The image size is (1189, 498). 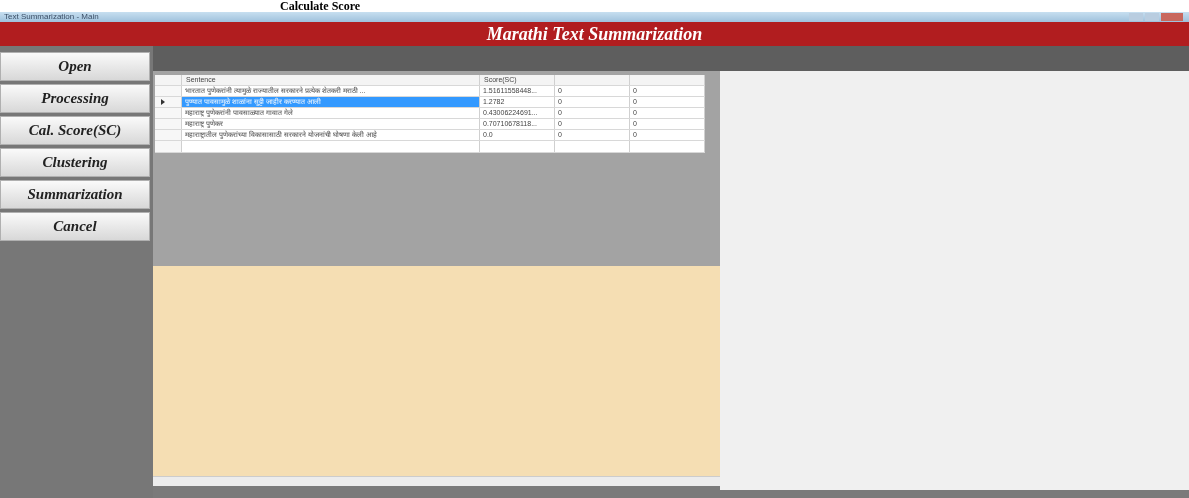 What do you see at coordinates (1152, 17) in the screenshot?
I see `maximize-icon` at bounding box center [1152, 17].